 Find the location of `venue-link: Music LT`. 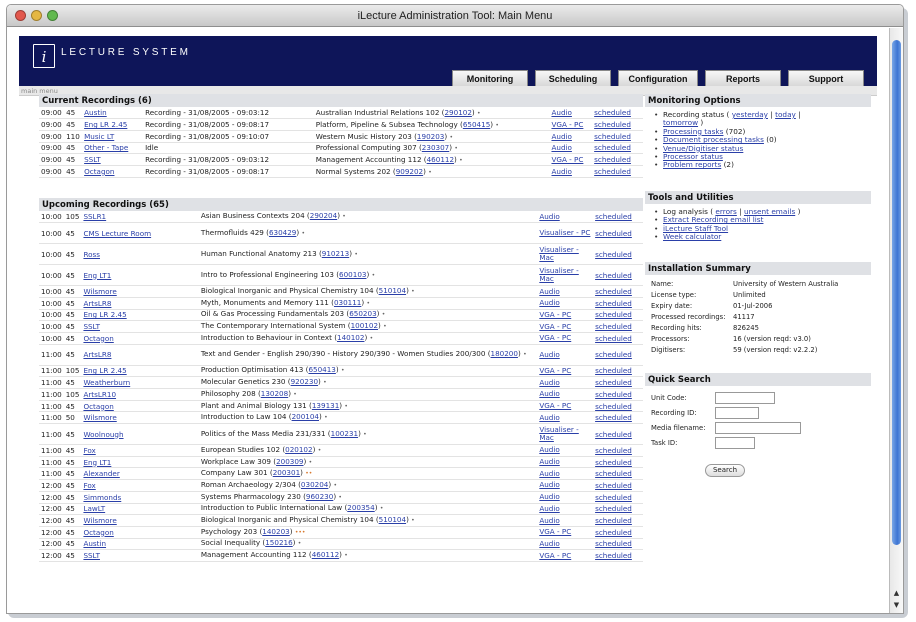

venue-link: Music LT is located at coordinates (99, 136).